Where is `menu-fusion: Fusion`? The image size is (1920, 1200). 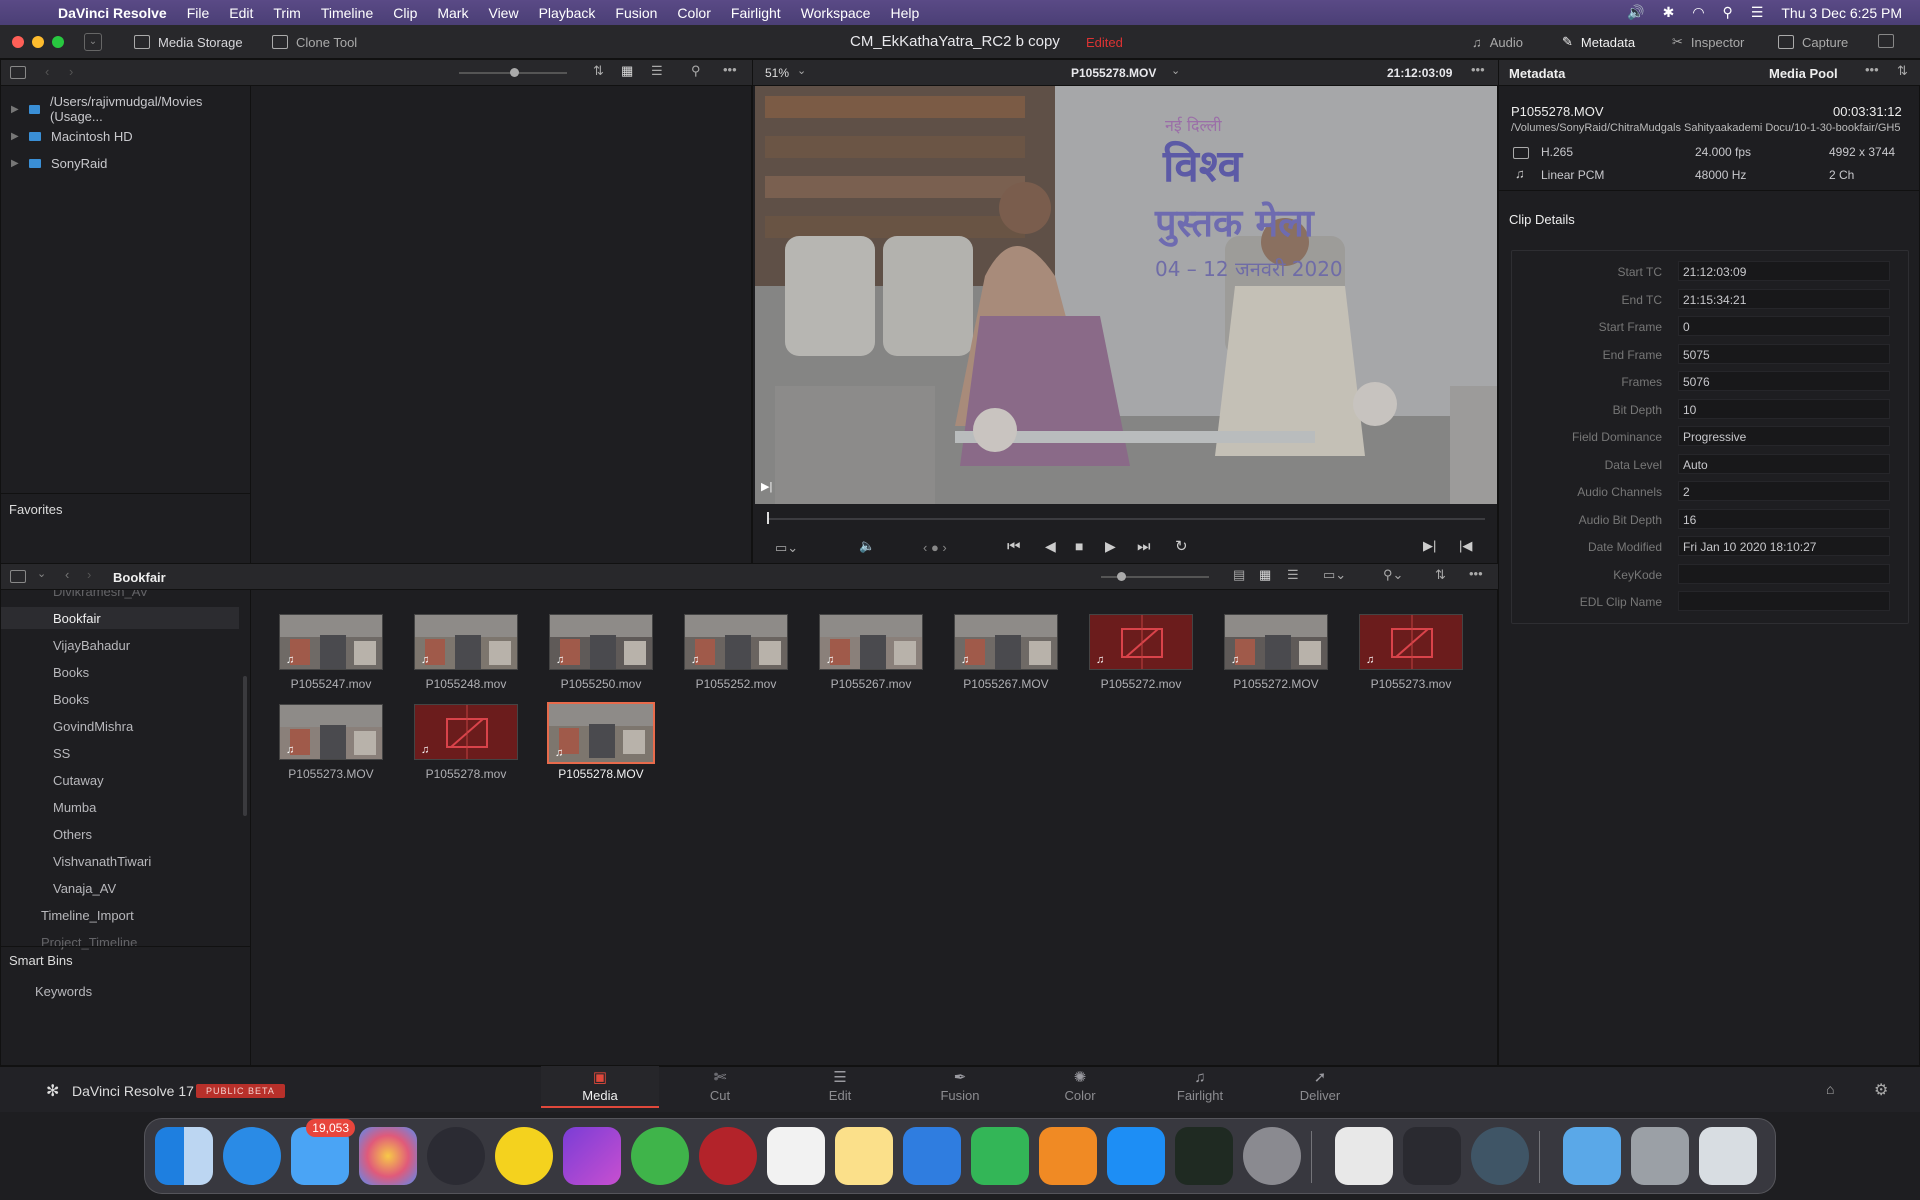 menu-fusion: Fusion is located at coordinates (636, 13).